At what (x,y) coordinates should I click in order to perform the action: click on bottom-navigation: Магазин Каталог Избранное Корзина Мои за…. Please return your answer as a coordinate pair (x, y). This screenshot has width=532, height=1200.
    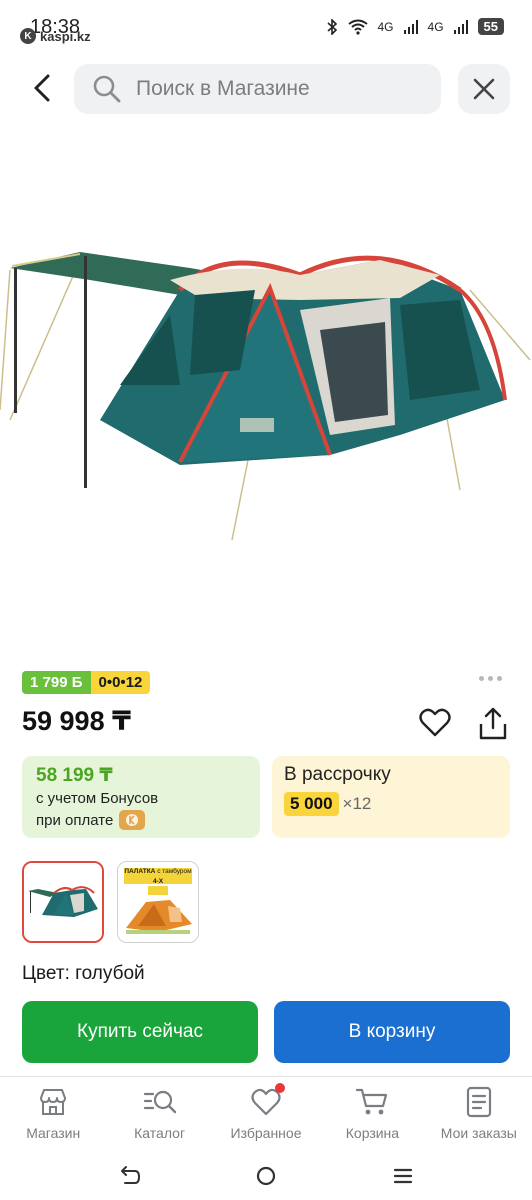
    Looking at the image, I should click on (266, 1114).